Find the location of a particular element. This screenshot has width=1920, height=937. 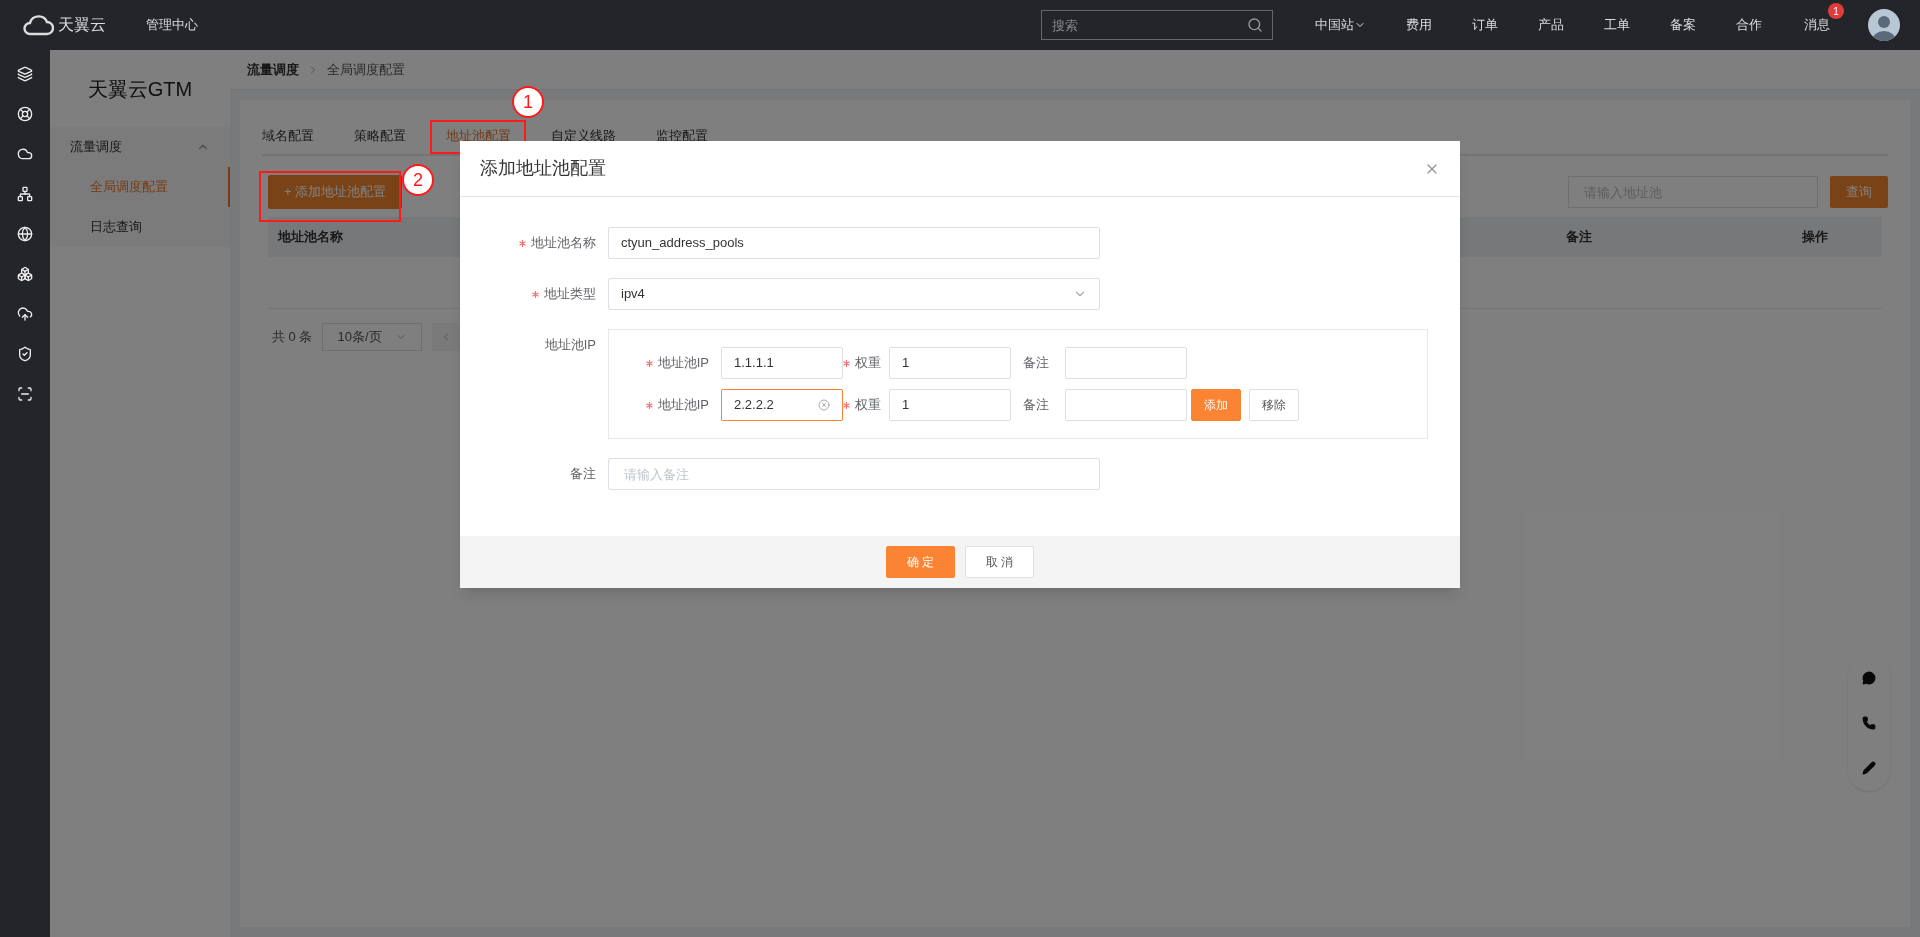

cloud-logo-icon is located at coordinates (38, 25).